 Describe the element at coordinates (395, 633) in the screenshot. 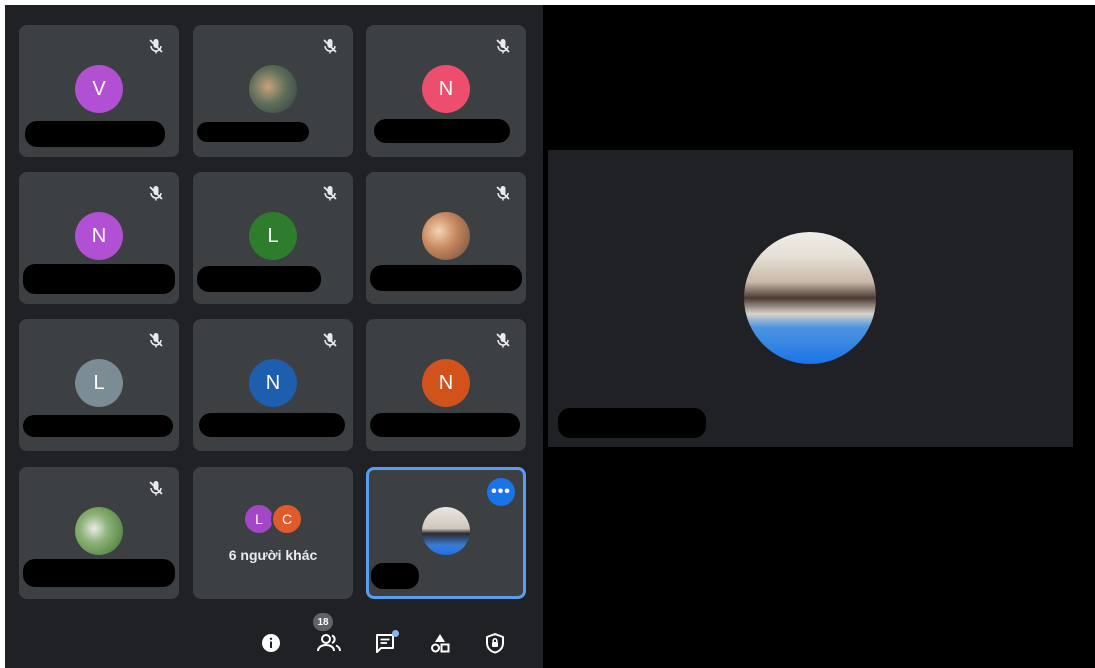

I see `chat-unread-dot` at that location.